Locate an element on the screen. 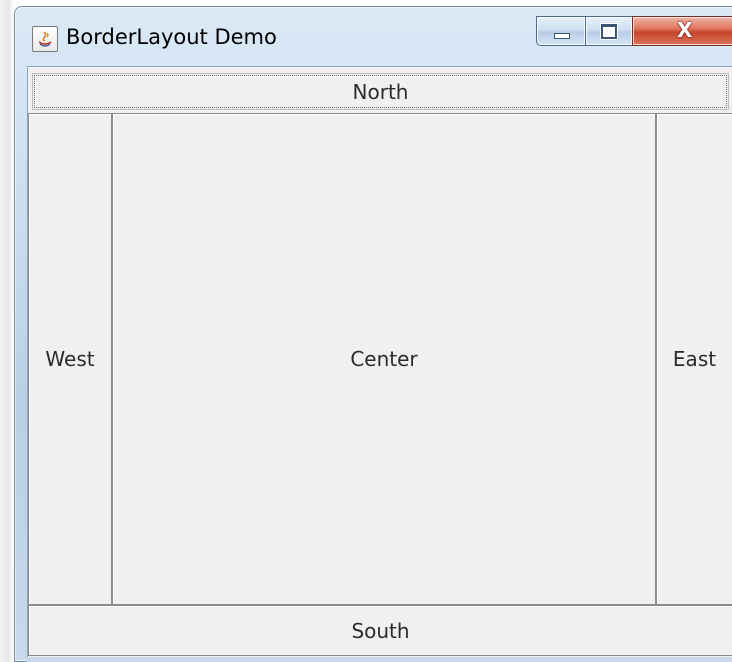  close-icon: X is located at coordinates (685, 30).